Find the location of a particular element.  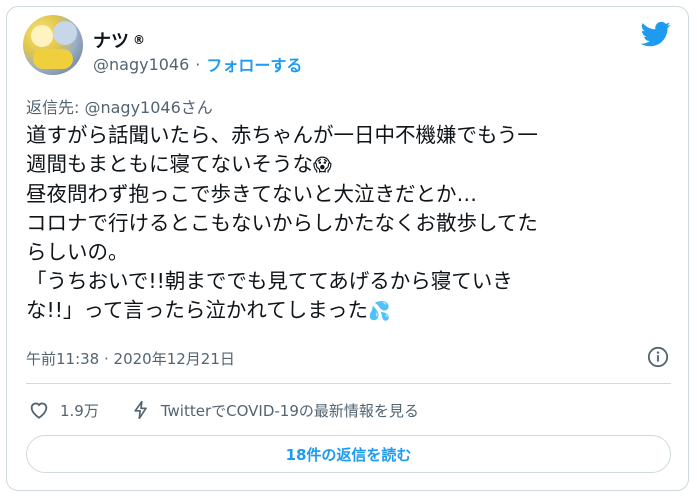

tweet-line: 週間もまともに寝てないそうな😱 is located at coordinates (346, 165).